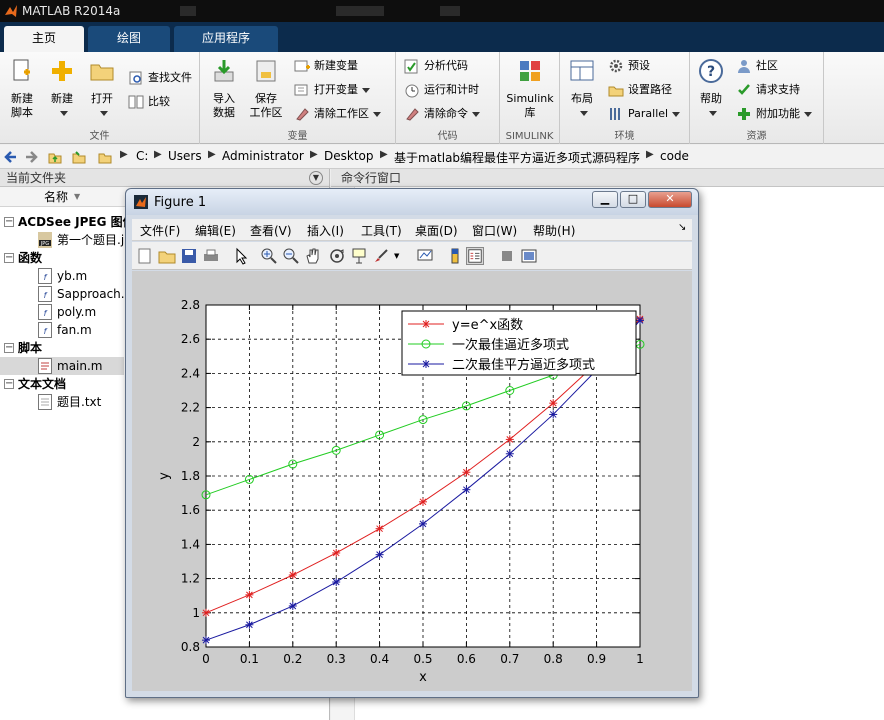  What do you see at coordinates (455, 256) in the screenshot?
I see `colorbar-icon` at bounding box center [455, 256].